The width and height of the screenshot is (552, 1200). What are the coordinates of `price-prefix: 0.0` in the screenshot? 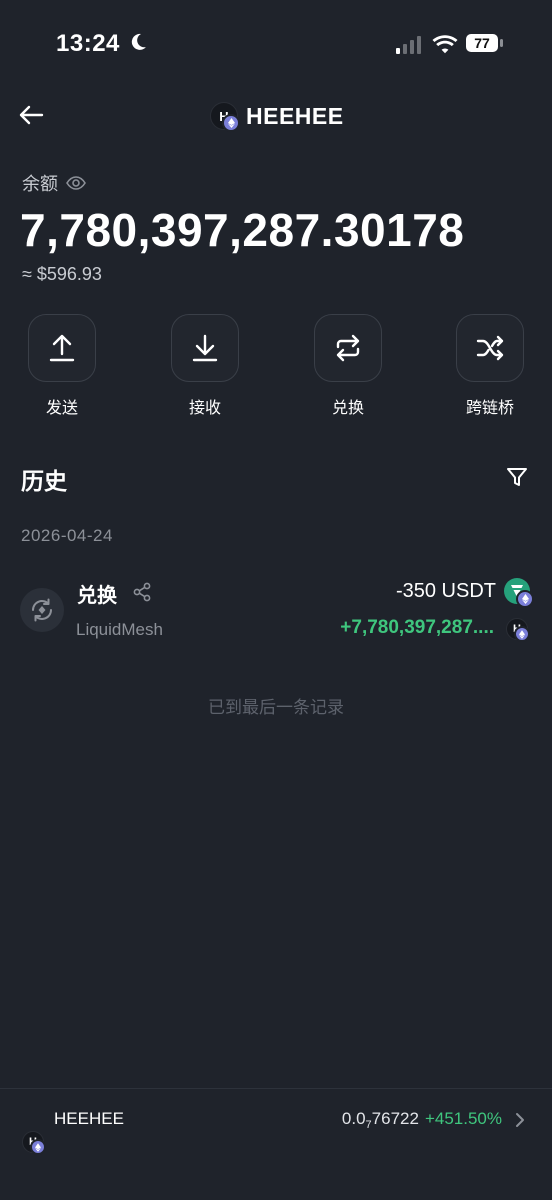 It's located at (353, 1118).